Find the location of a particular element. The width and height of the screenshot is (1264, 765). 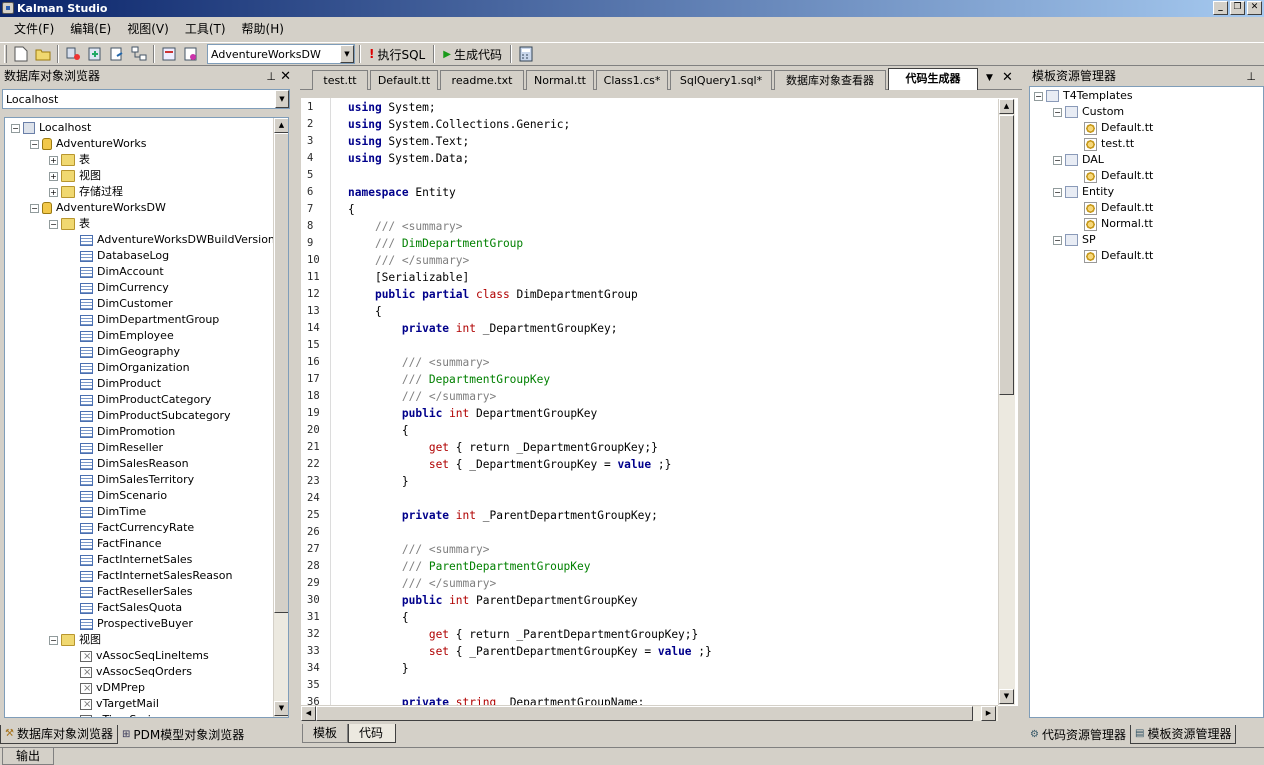

tree-node: − 表 is located at coordinates (69, 224).